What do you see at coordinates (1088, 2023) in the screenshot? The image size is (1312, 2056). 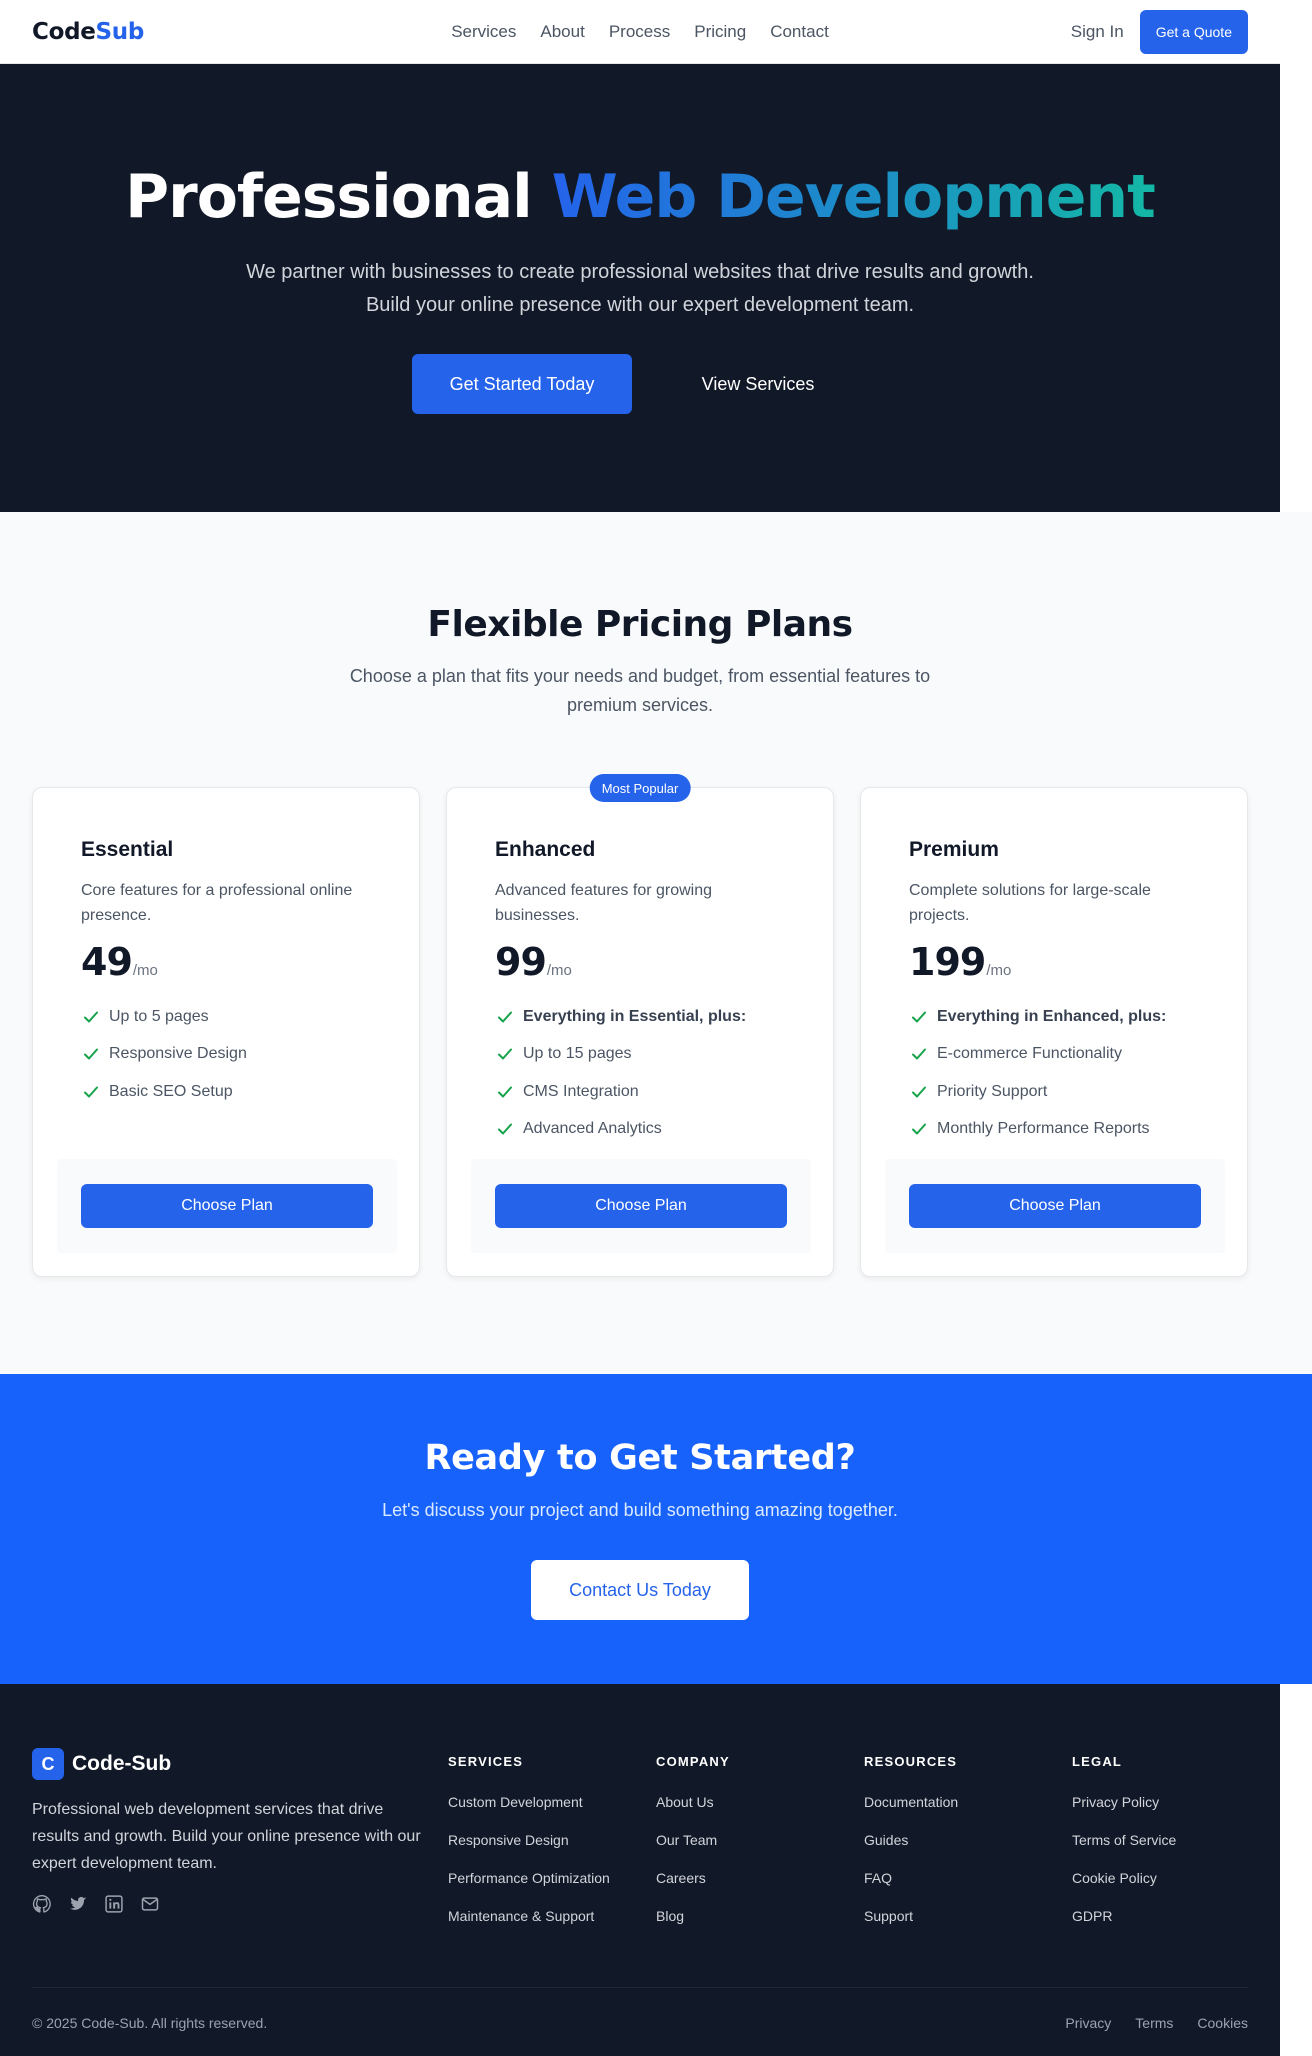 I see `footer-privacy-link: Privacy` at bounding box center [1088, 2023].